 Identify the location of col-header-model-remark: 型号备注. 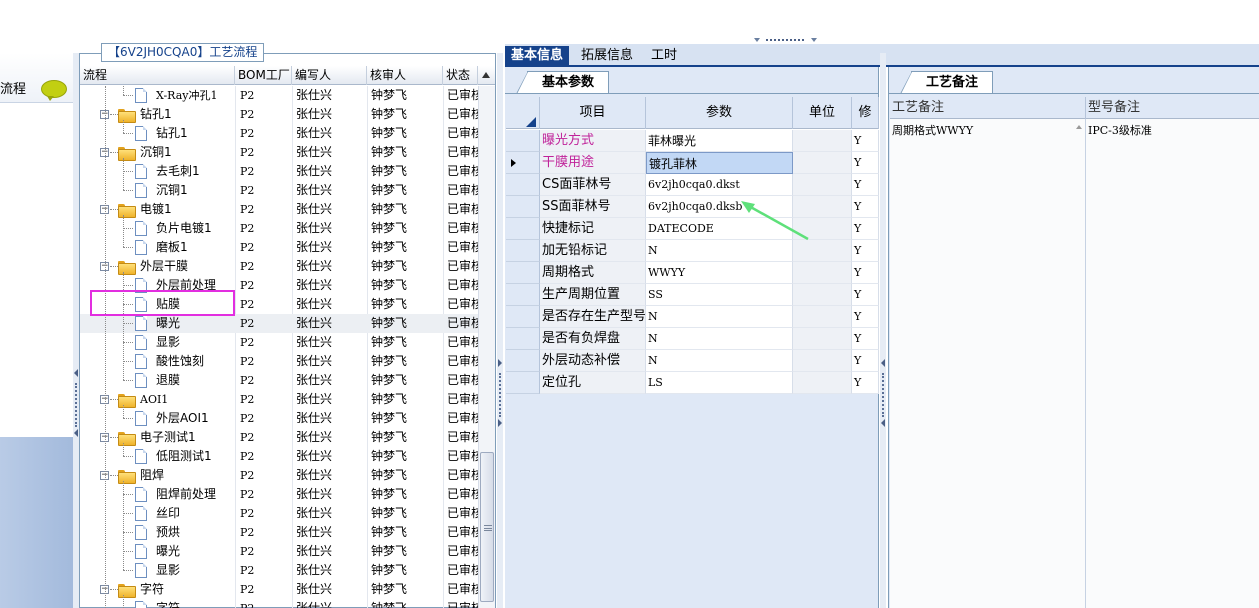
(1172, 108).